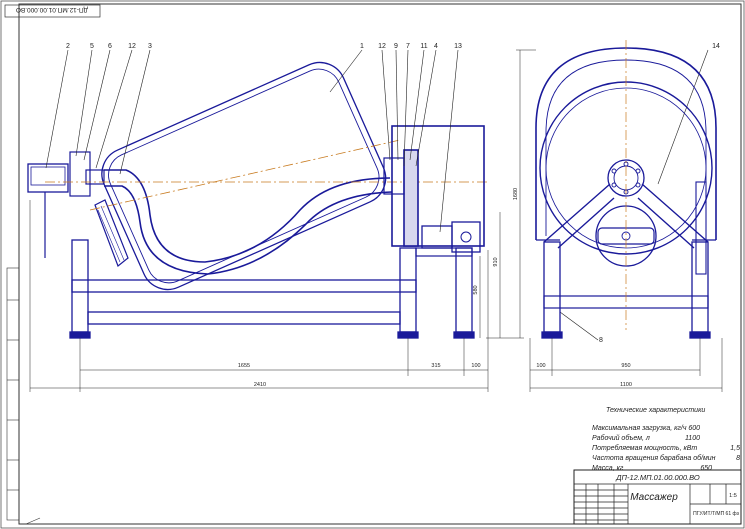 This screenshot has width=745, height=529. What do you see at coordinates (132, 46) in the screenshot?
I see `callout-12-left: 12` at bounding box center [132, 46].